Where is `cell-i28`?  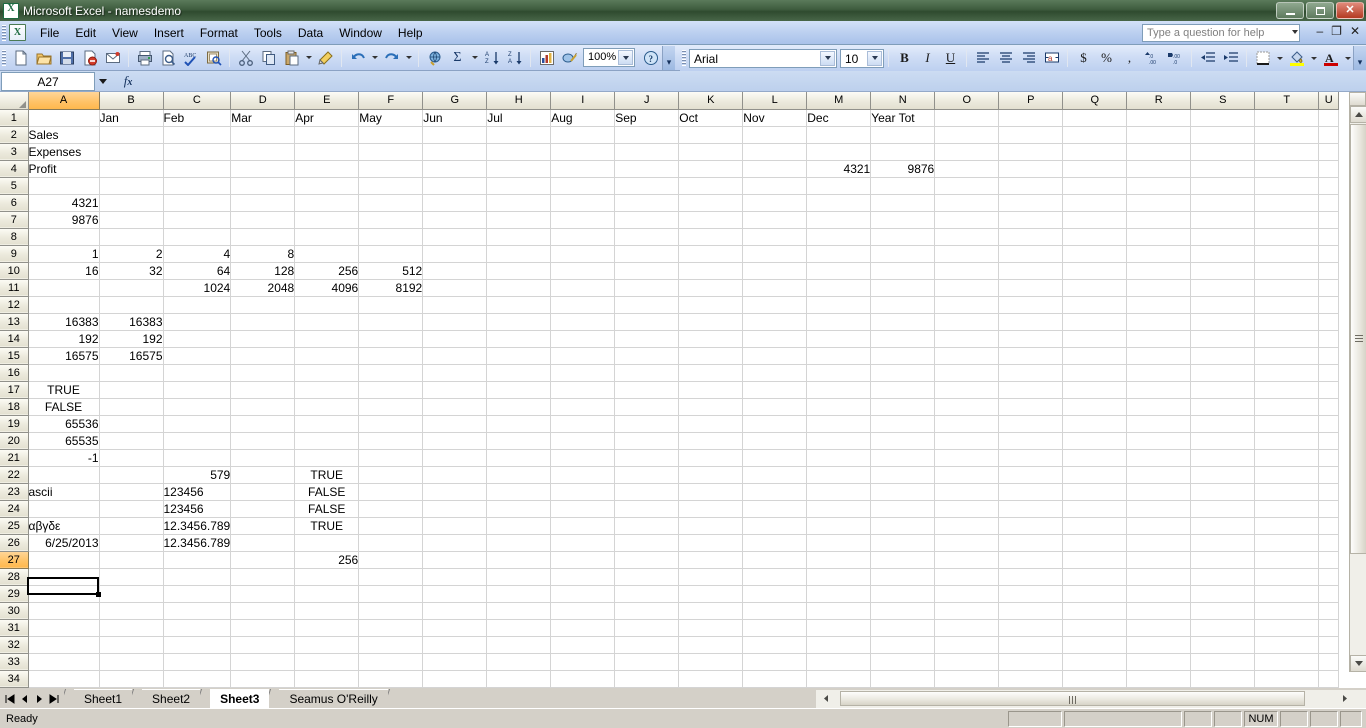 cell-i28 is located at coordinates (583, 577).